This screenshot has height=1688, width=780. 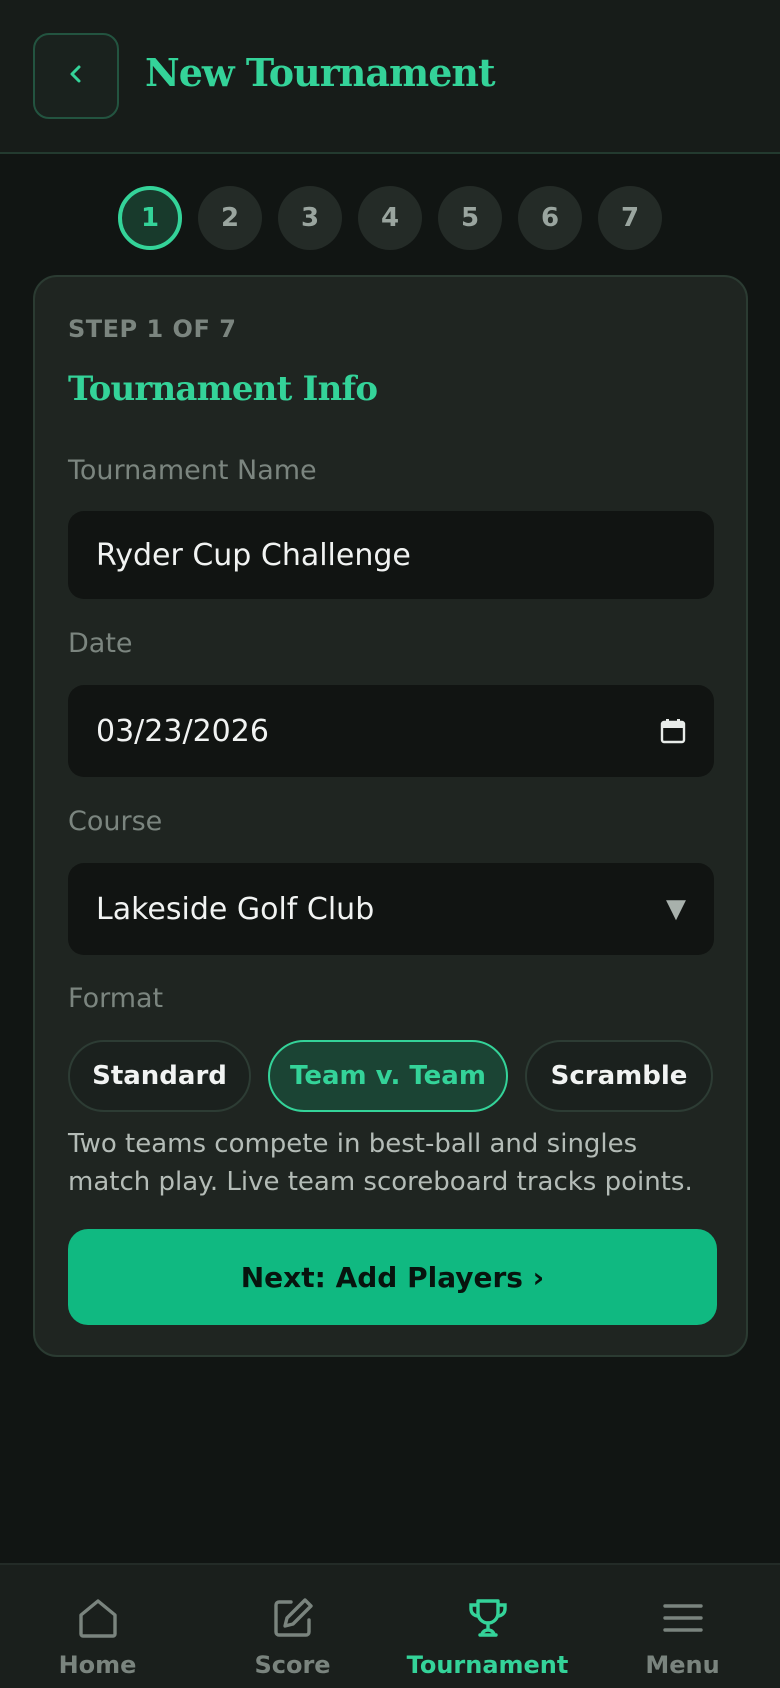 What do you see at coordinates (292, 1665) in the screenshot?
I see `nav-label-score: Score` at bounding box center [292, 1665].